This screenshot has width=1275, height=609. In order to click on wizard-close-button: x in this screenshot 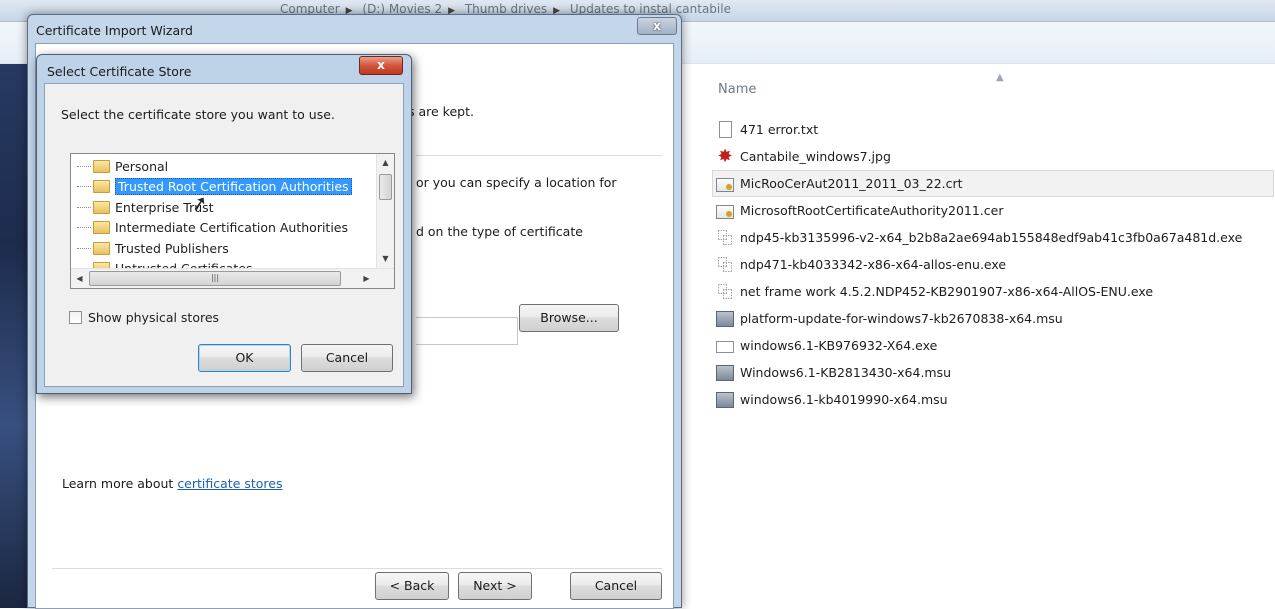, I will do `click(657, 26)`.